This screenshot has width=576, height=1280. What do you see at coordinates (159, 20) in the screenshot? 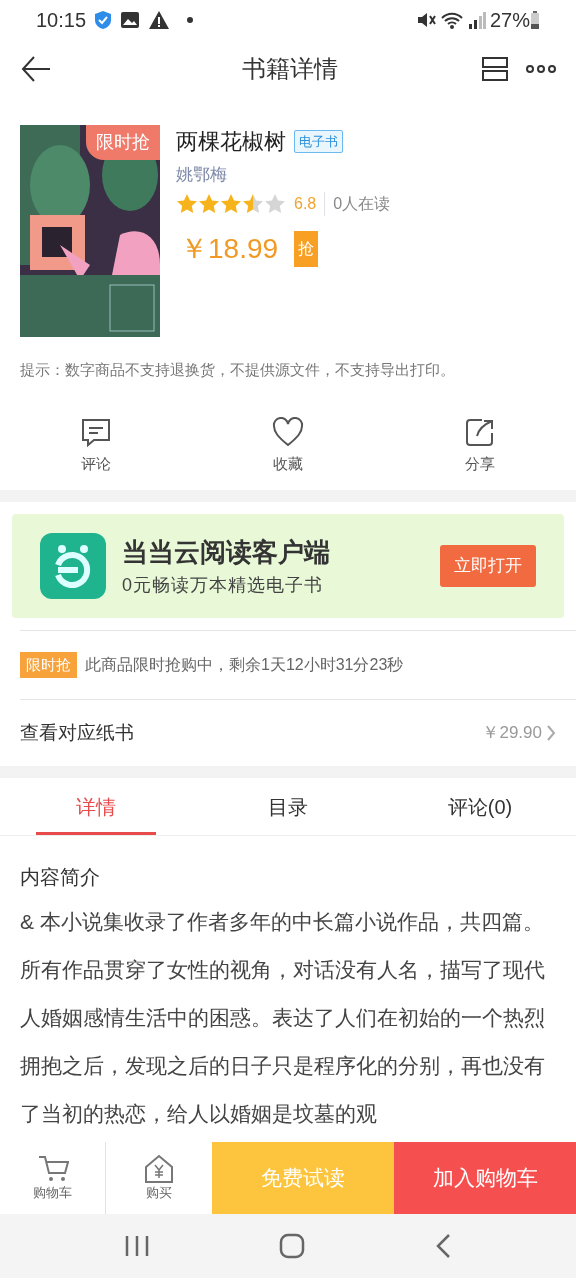
I see `warning-icon` at bounding box center [159, 20].